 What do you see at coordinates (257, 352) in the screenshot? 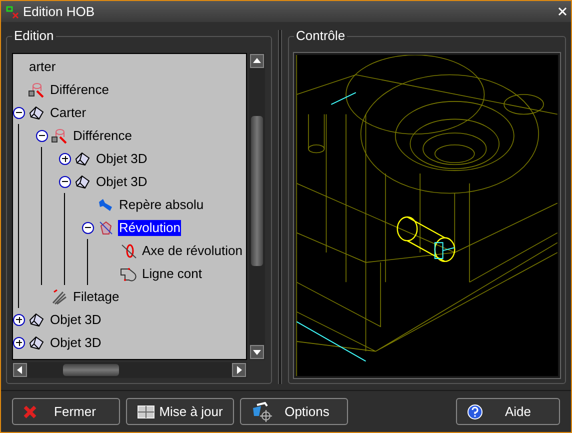
I see `scroll-down-button` at bounding box center [257, 352].